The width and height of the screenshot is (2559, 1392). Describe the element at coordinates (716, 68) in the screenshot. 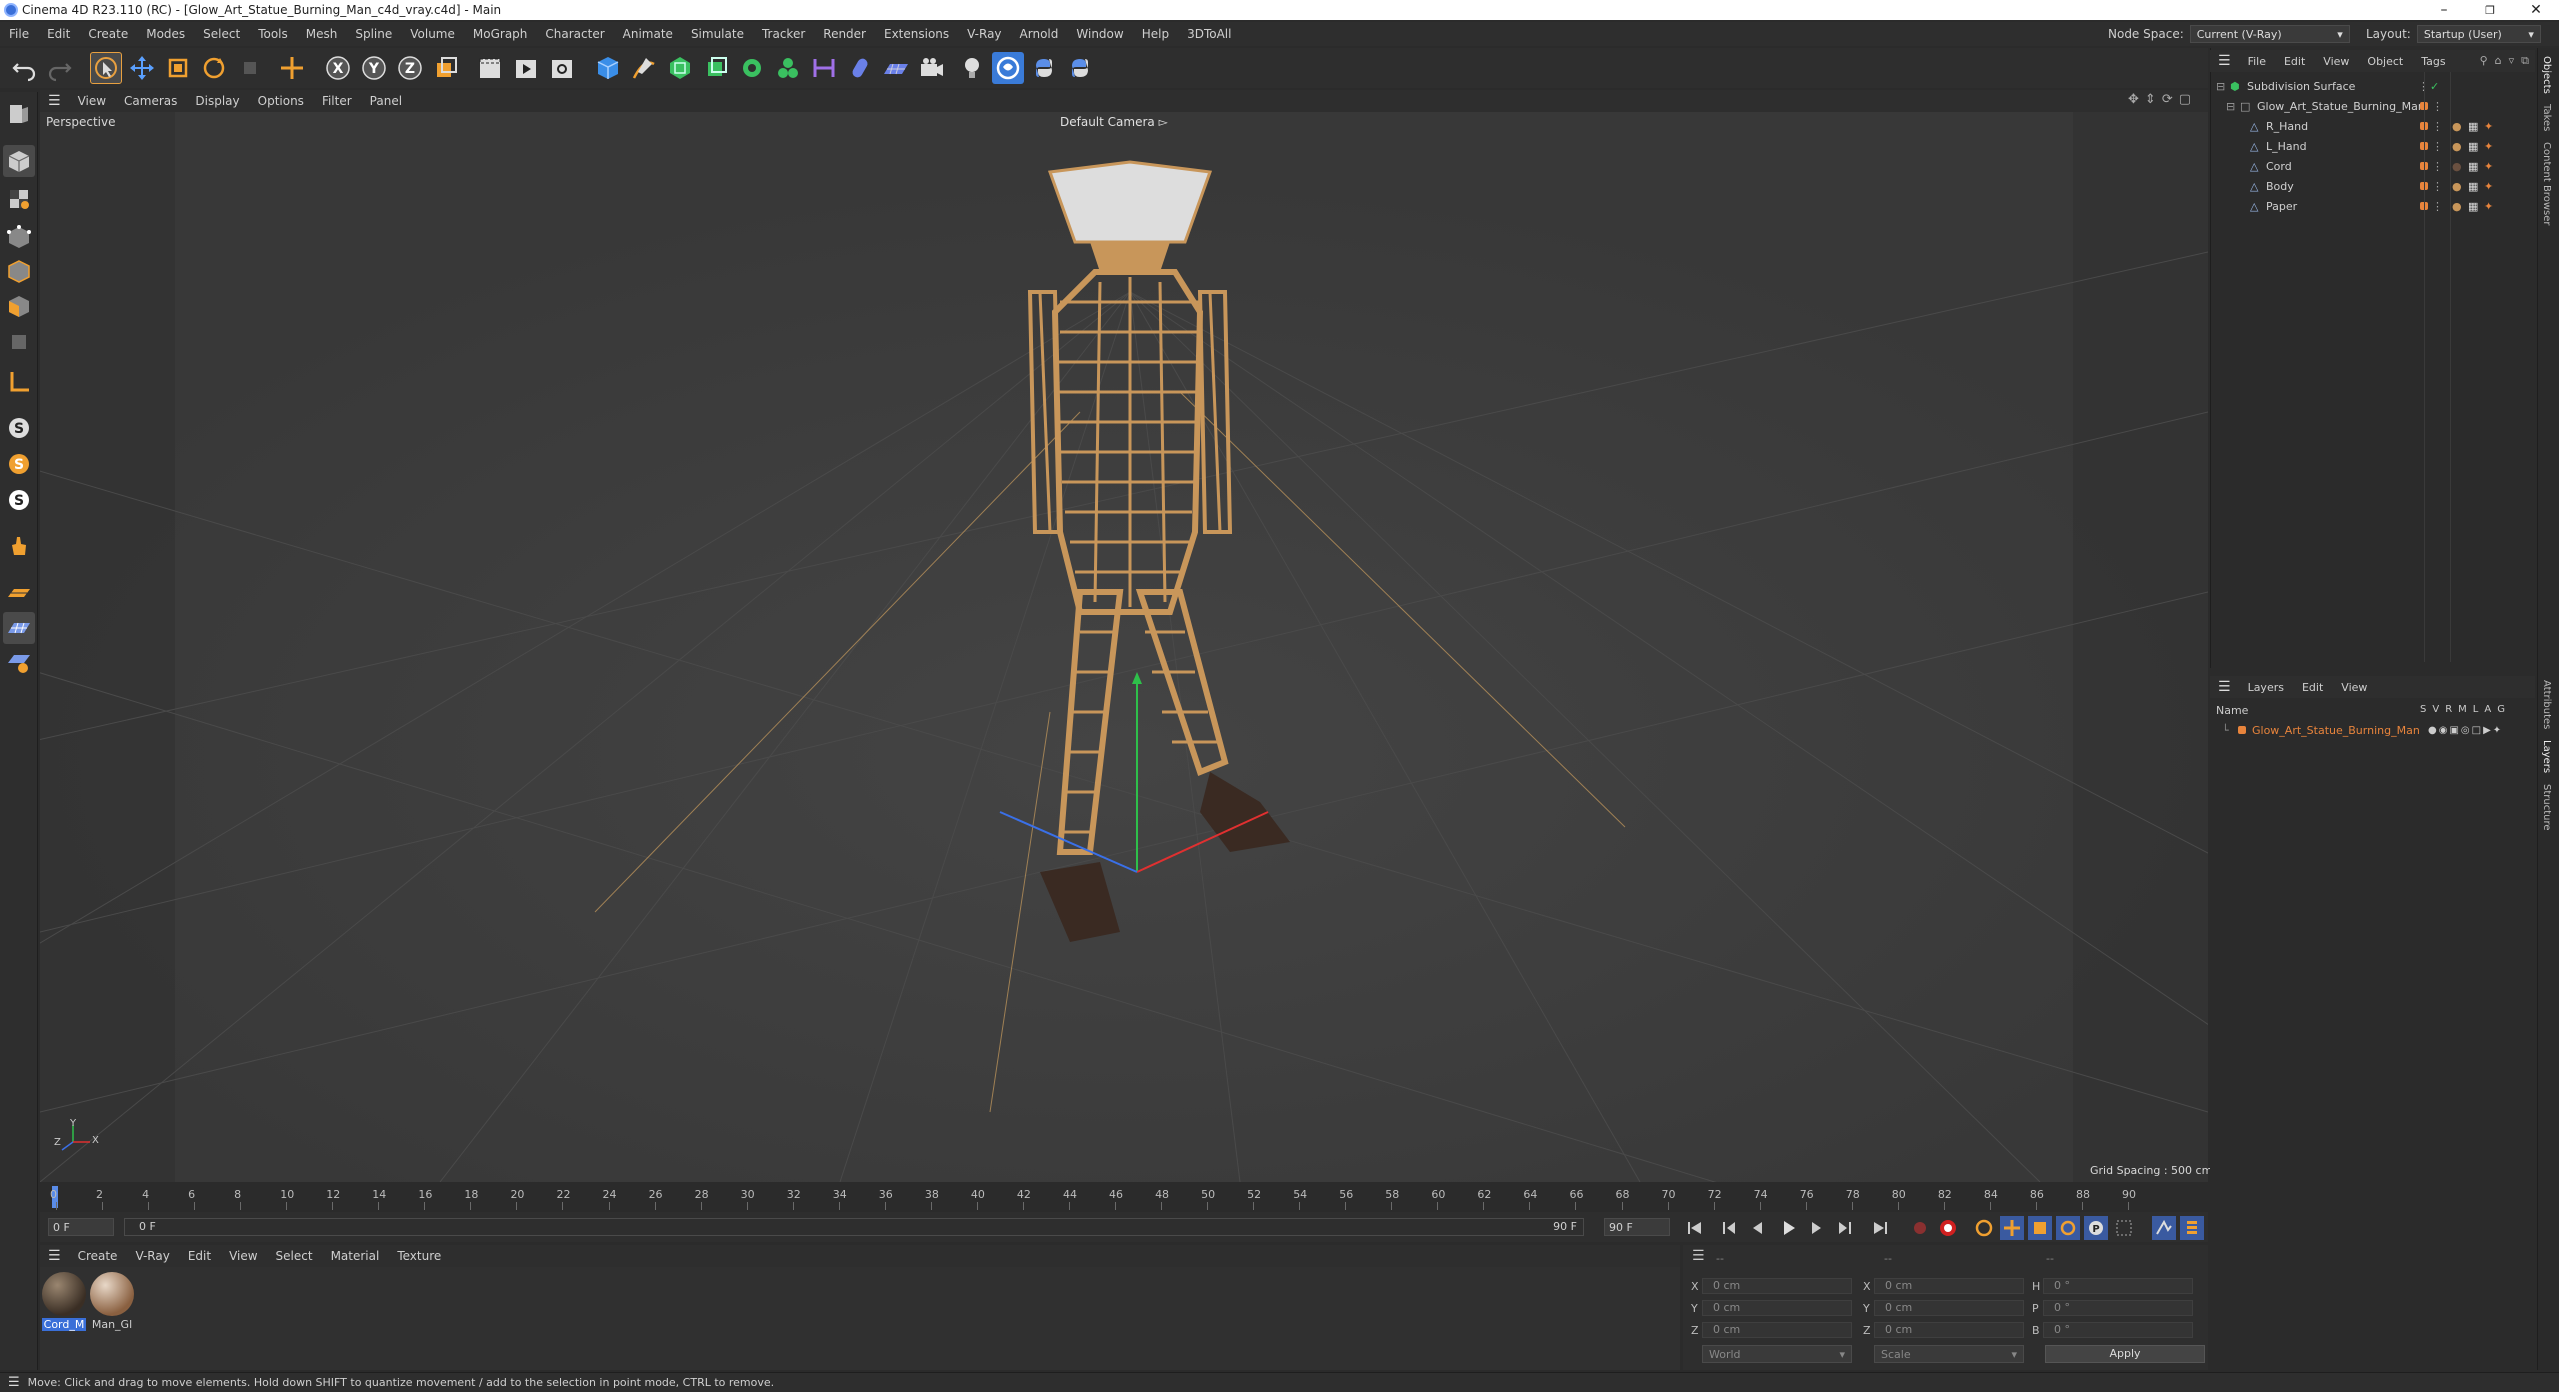

I see `extrude-button` at that location.